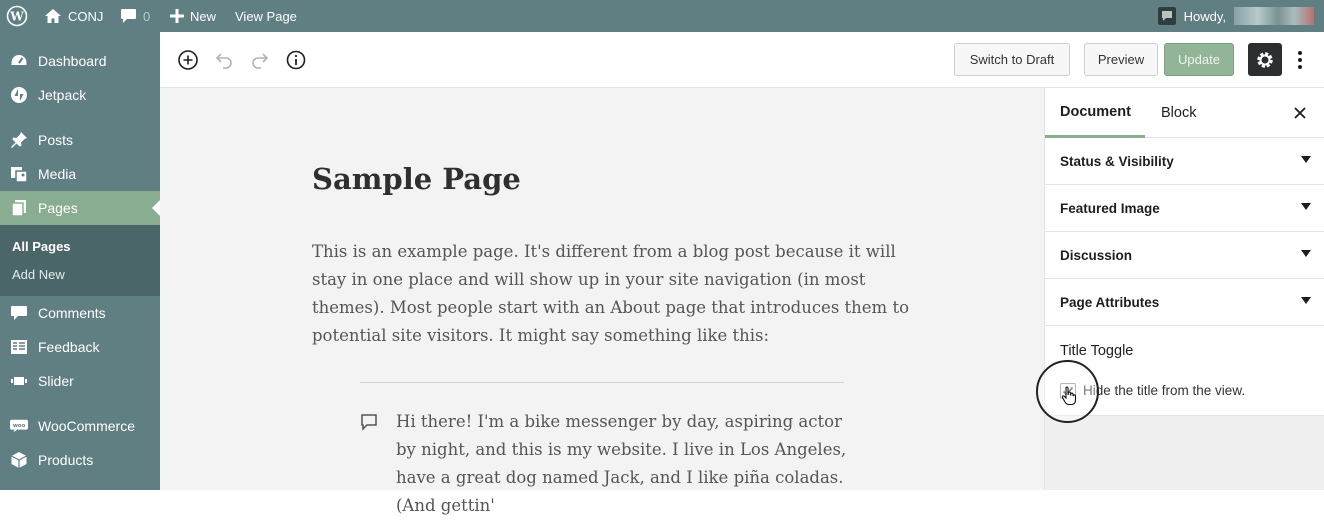  Describe the element at coordinates (177, 16) in the screenshot. I see `plus-icon` at that location.